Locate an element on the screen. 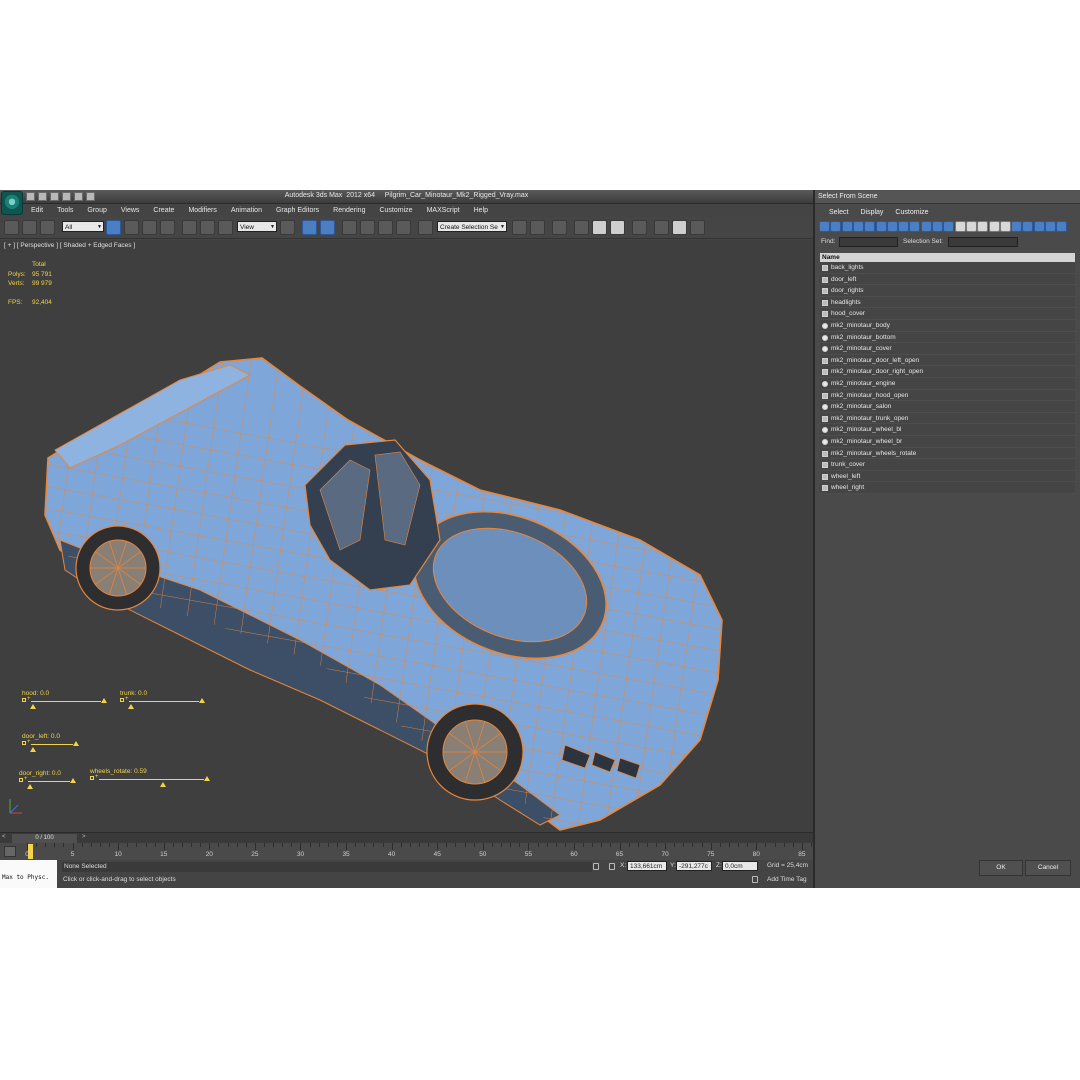 Image resolution: width=1080 pixels, height=1080 pixels. trunk-slider: trunk: 0.0 + is located at coordinates (162, 699).